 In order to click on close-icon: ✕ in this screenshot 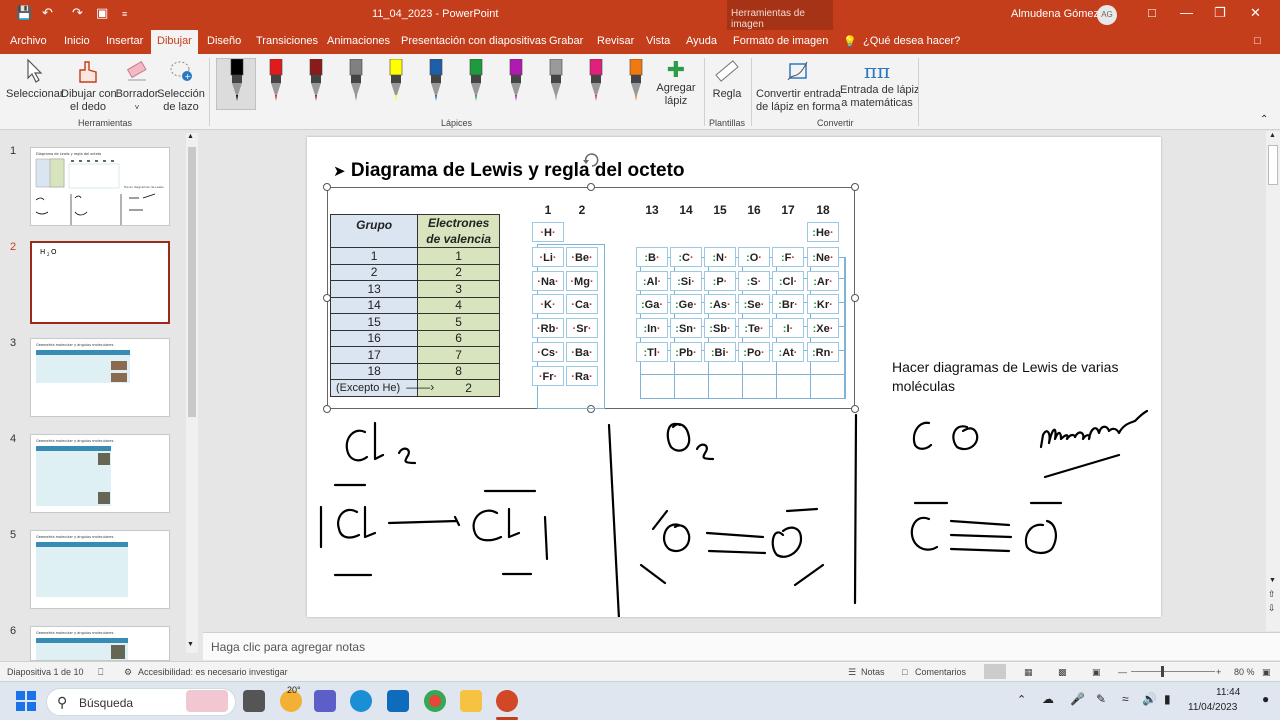, I will do `click(1255, 13)`.